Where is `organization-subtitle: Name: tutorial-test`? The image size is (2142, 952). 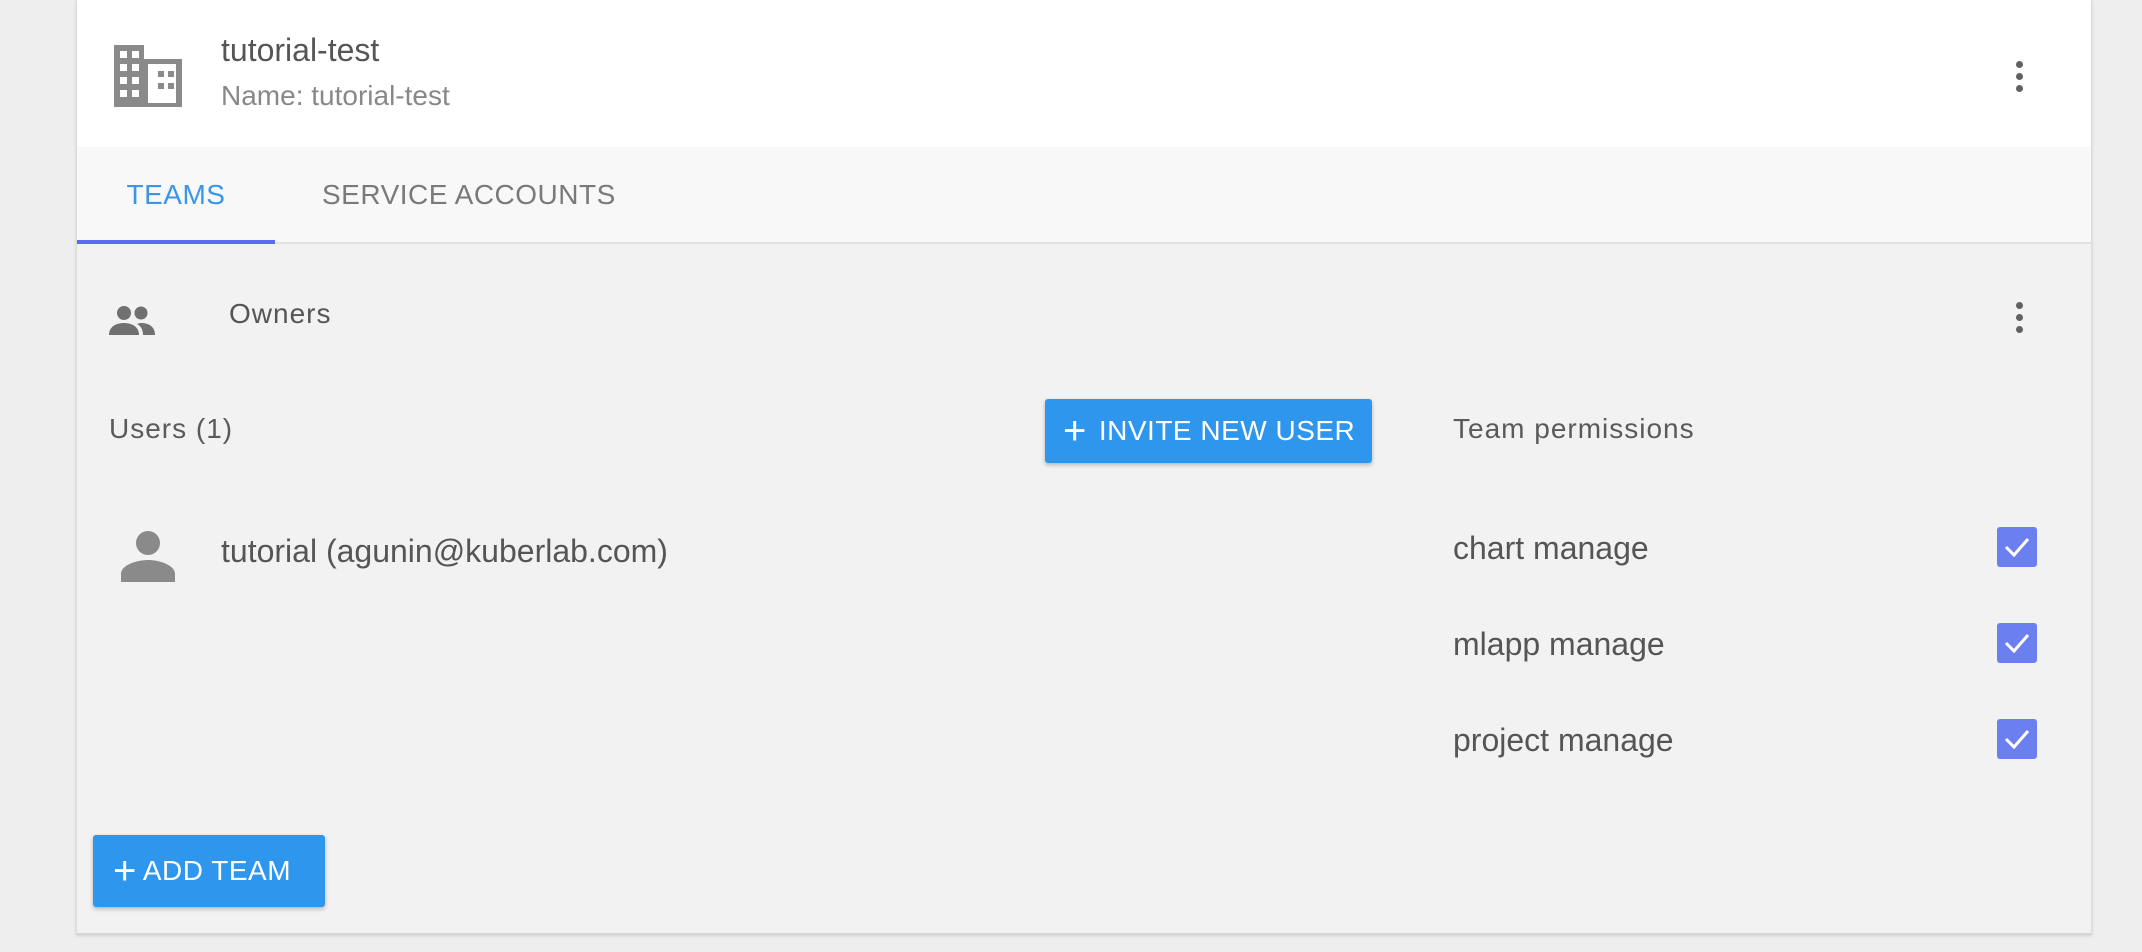
organization-subtitle: Name: tutorial-test is located at coordinates (335, 95).